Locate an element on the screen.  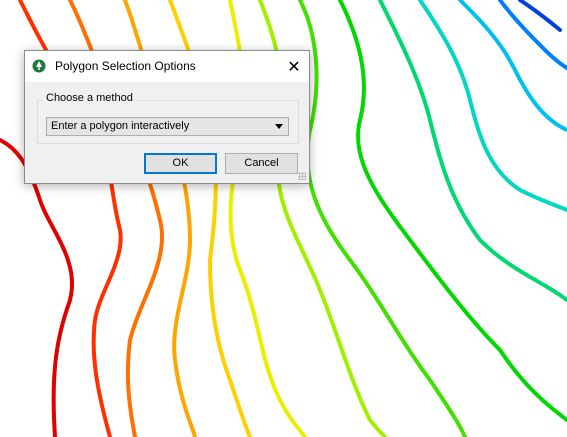
close-button: ✕ is located at coordinates (294, 66).